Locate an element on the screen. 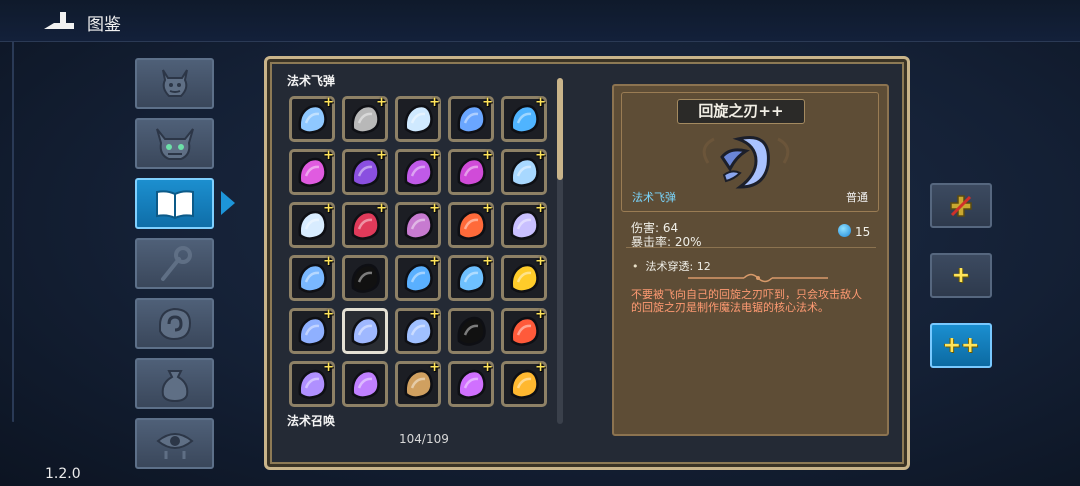 The image size is (1080, 486). category-tab-bosses is located at coordinates (174, 143).